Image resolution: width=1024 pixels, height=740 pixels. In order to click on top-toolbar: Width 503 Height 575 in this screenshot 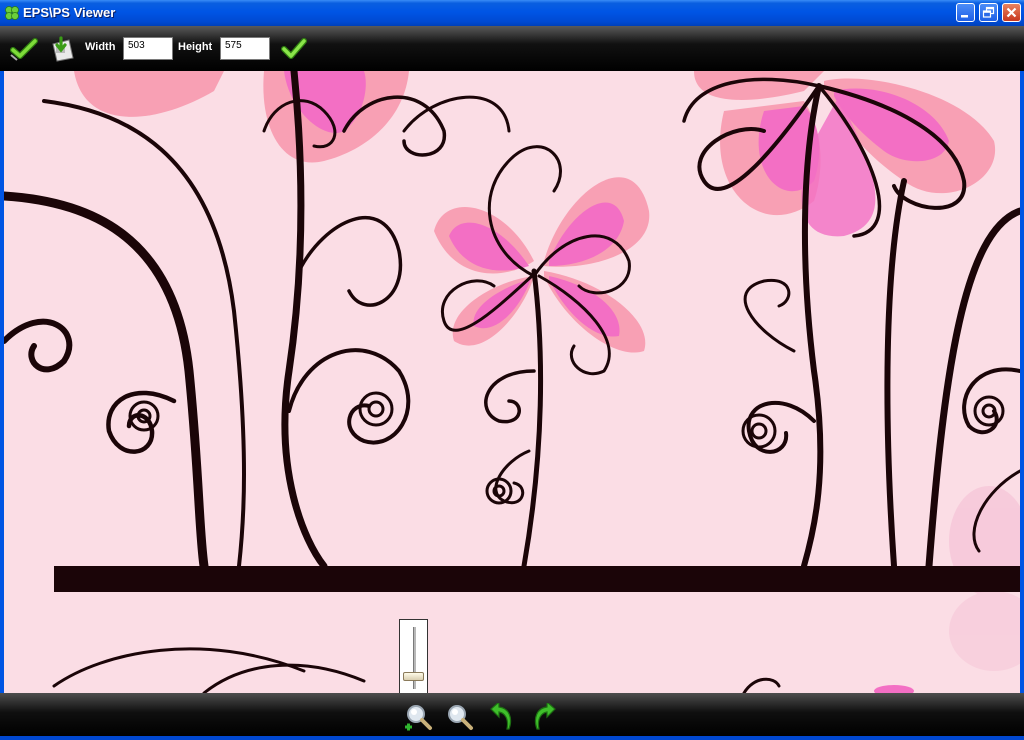, I will do `click(512, 48)`.